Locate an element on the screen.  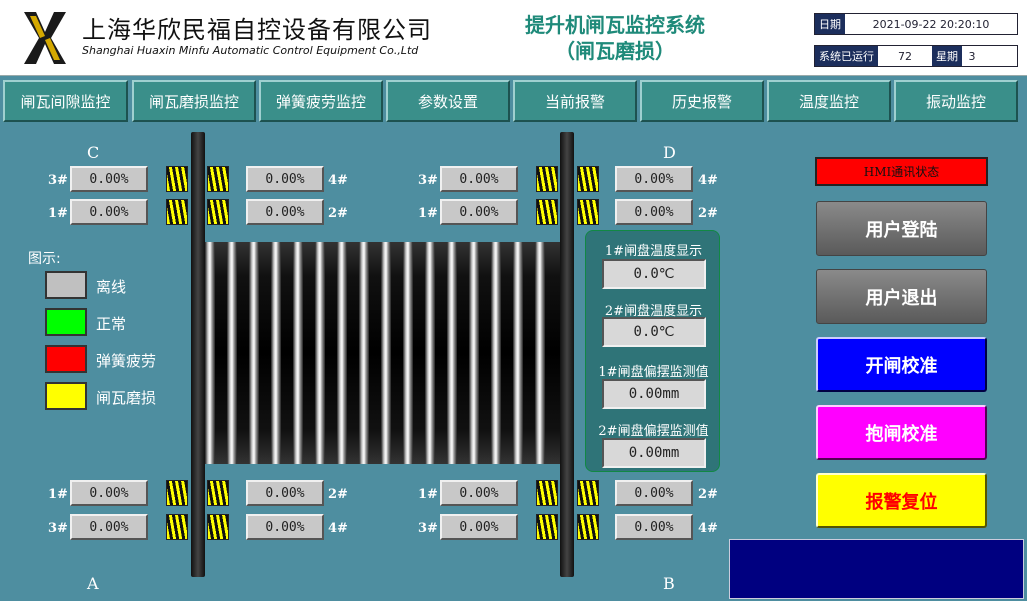
pad-d3-value: 0.00% is located at coordinates (479, 179).